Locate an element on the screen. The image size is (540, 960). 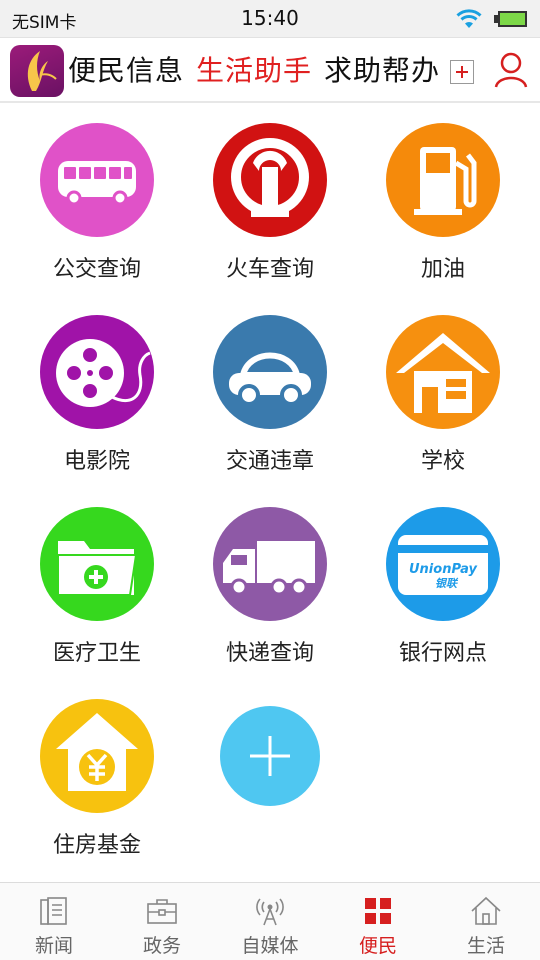
plus-box-icon is located at coordinates (462, 72).